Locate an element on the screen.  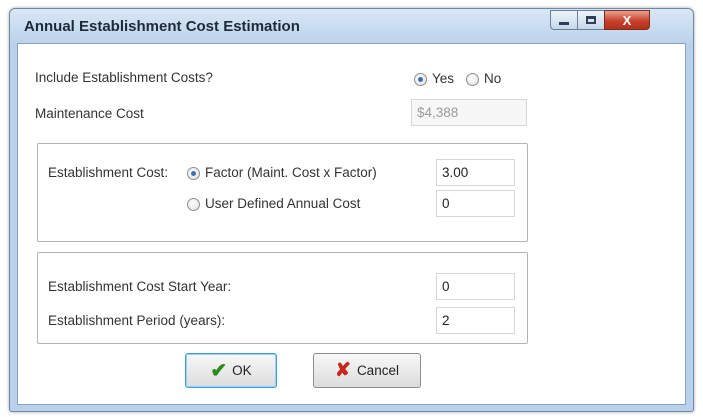
window-title: Annual Establishment Cost Estimation is located at coordinates (162, 26).